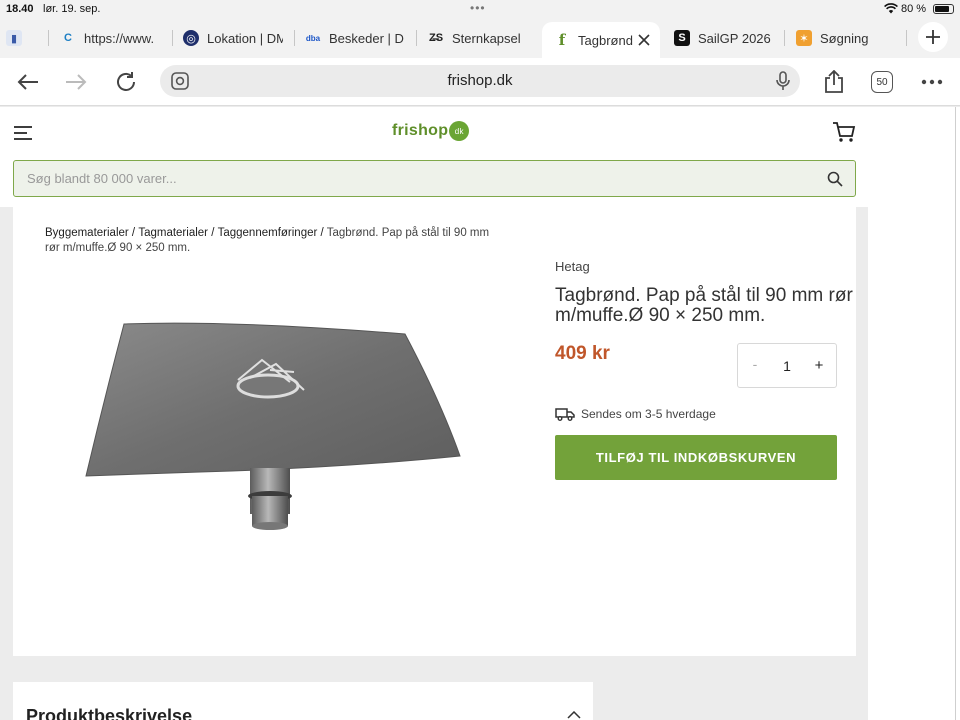  I want to click on quantity-increase-button: +, so click(819, 365).